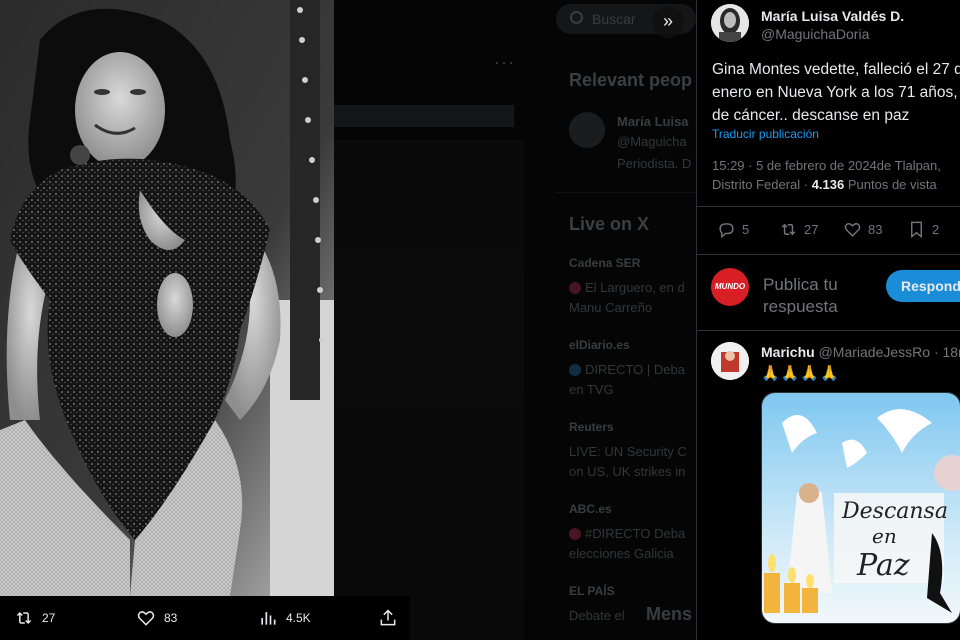 This screenshot has width=960, height=640. I want to click on bookmark-stat: 2, so click(923, 229).